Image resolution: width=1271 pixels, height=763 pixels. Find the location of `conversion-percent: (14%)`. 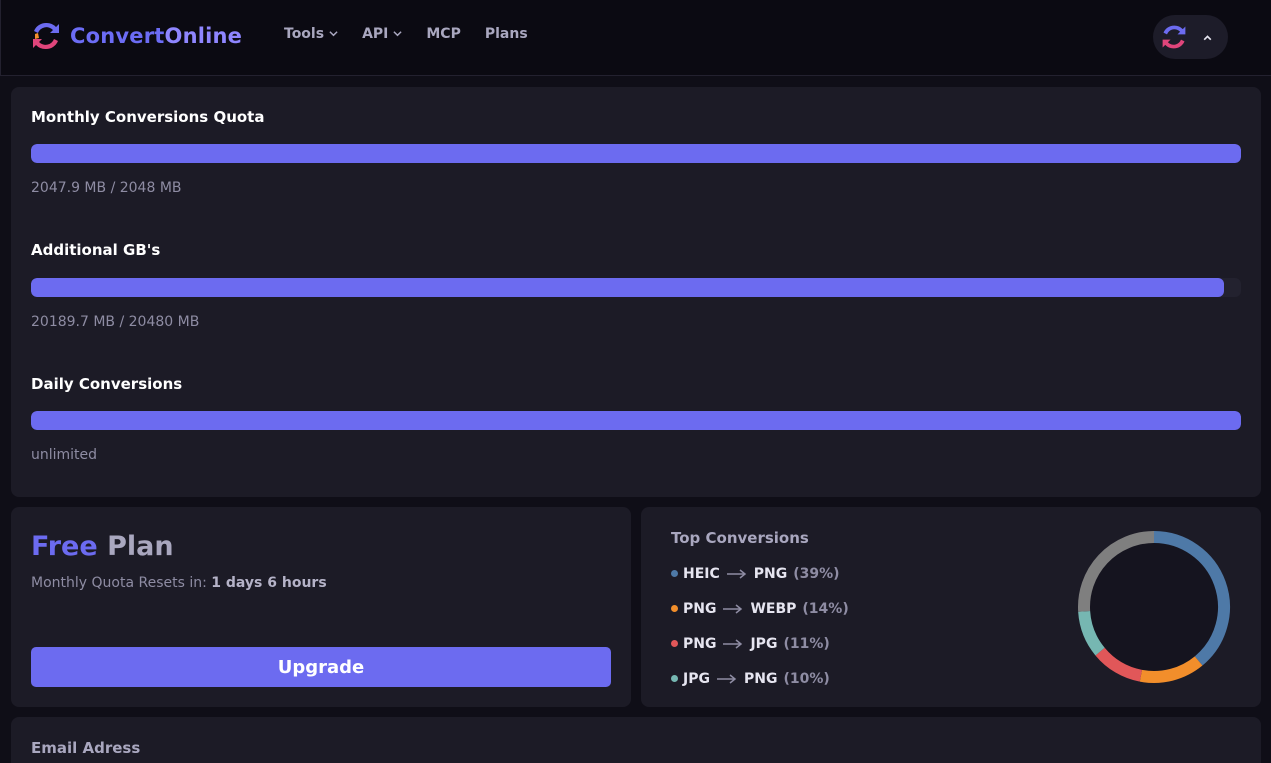

conversion-percent: (14%) is located at coordinates (825, 608).